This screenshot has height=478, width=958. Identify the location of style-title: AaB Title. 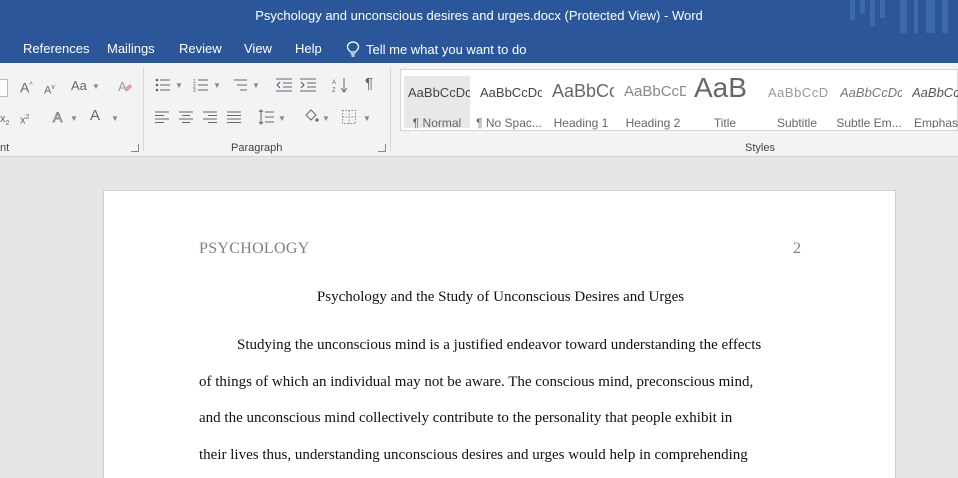
(725, 101).